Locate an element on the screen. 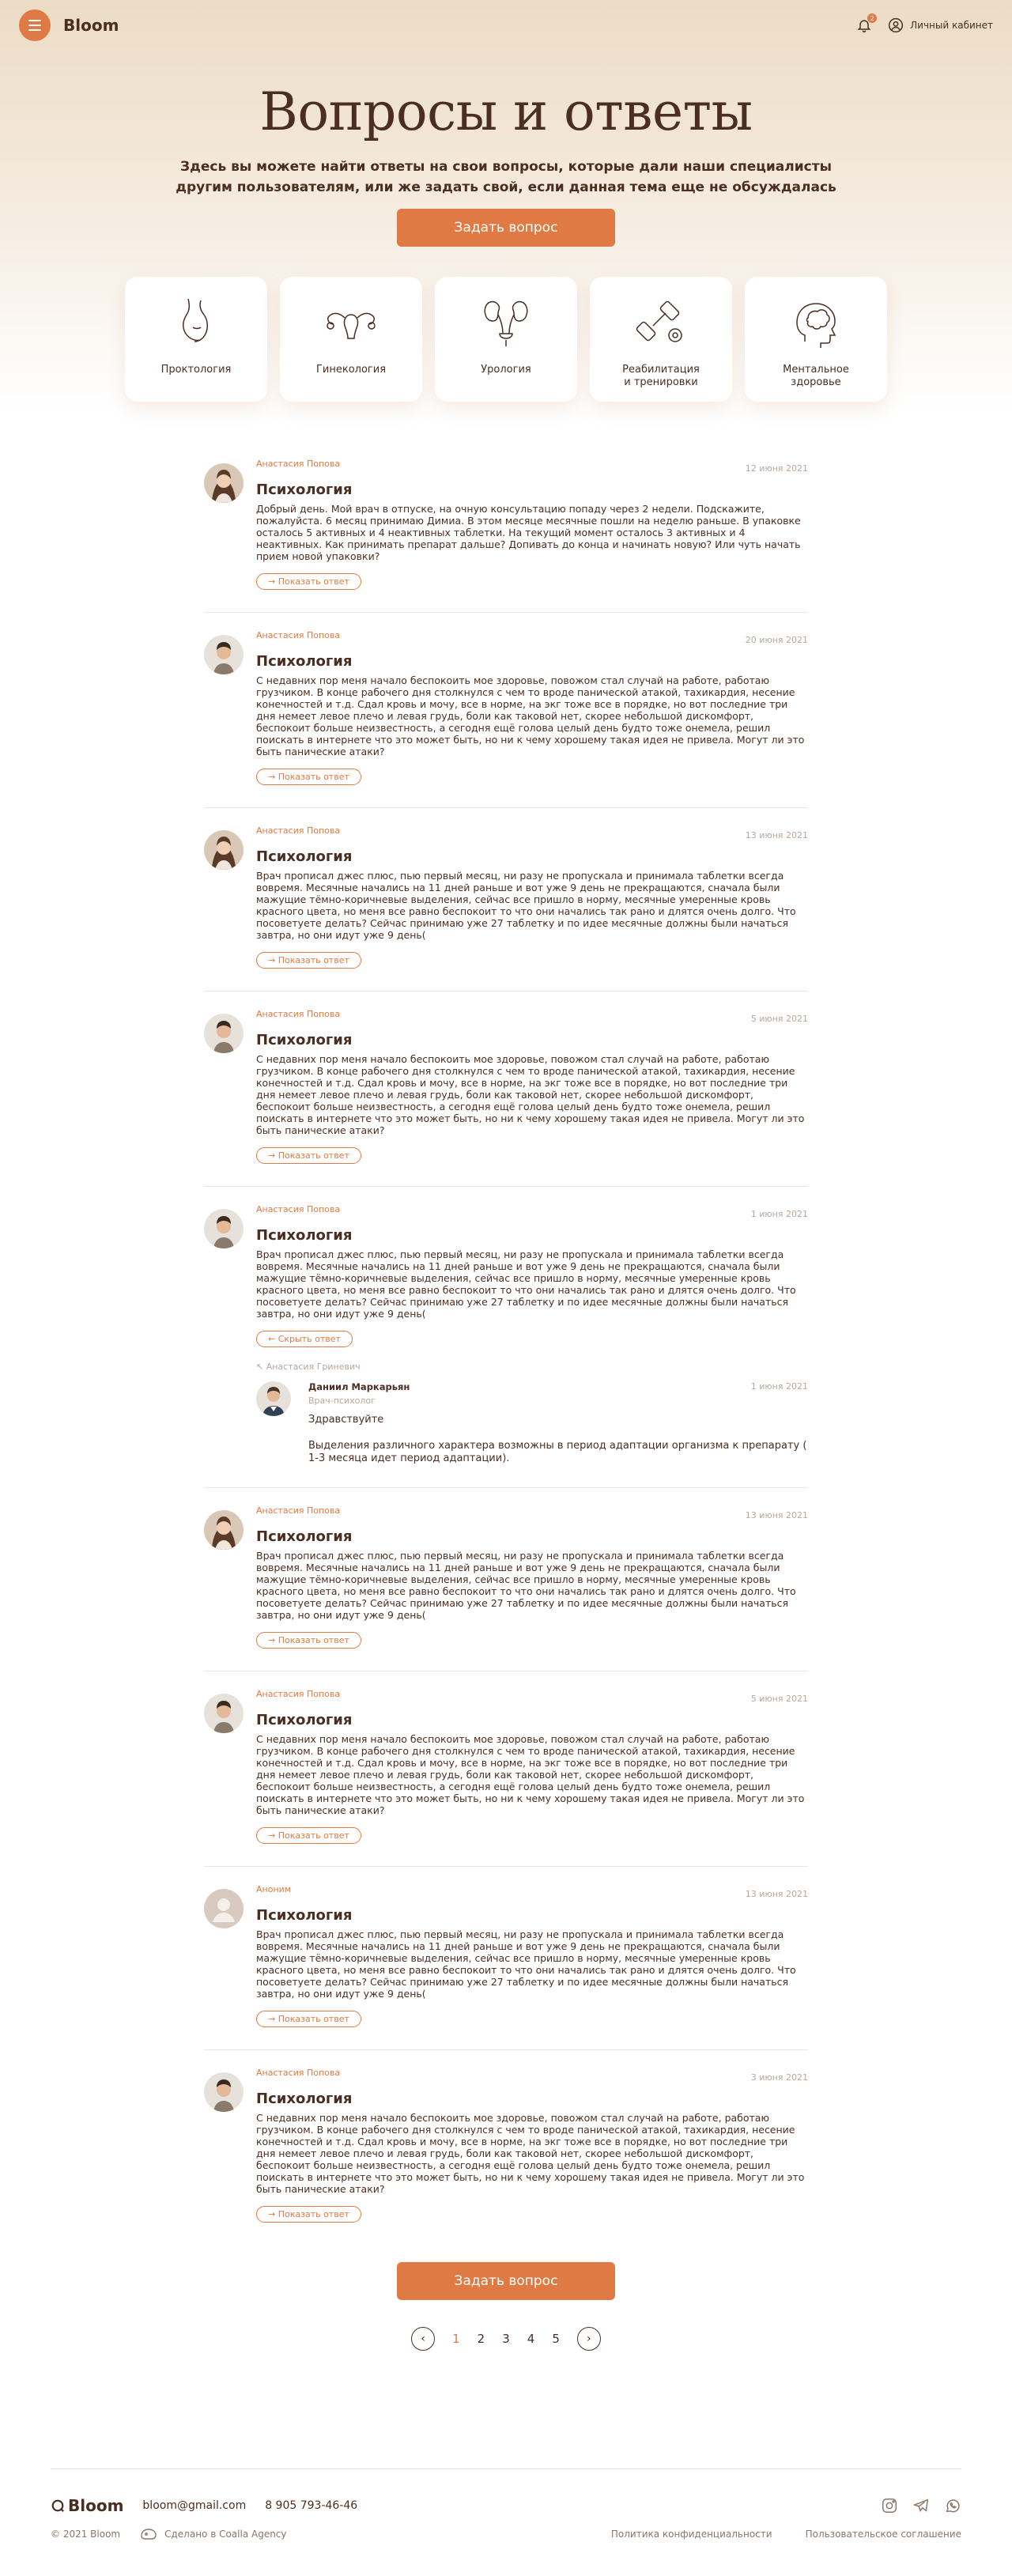 The width and height of the screenshot is (1012, 2576). footer-email: bloom@gmail.com is located at coordinates (194, 2505).